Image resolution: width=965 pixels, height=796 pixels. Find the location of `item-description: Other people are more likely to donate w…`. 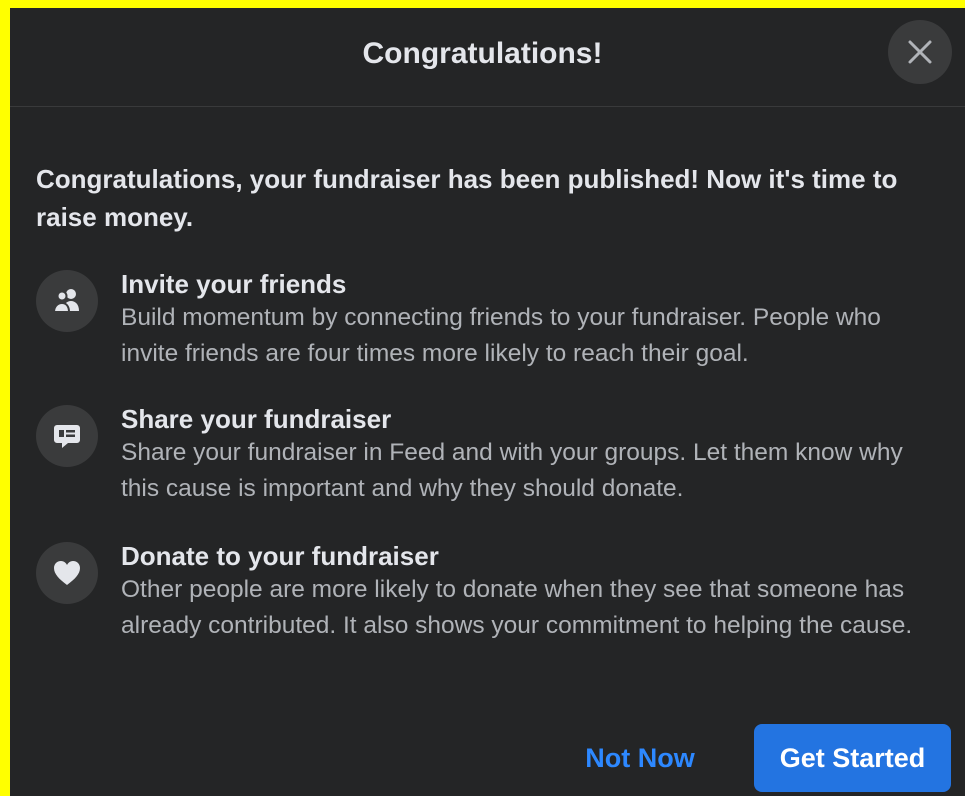

item-description: Other people are more likely to donate w… is located at coordinates (517, 607).